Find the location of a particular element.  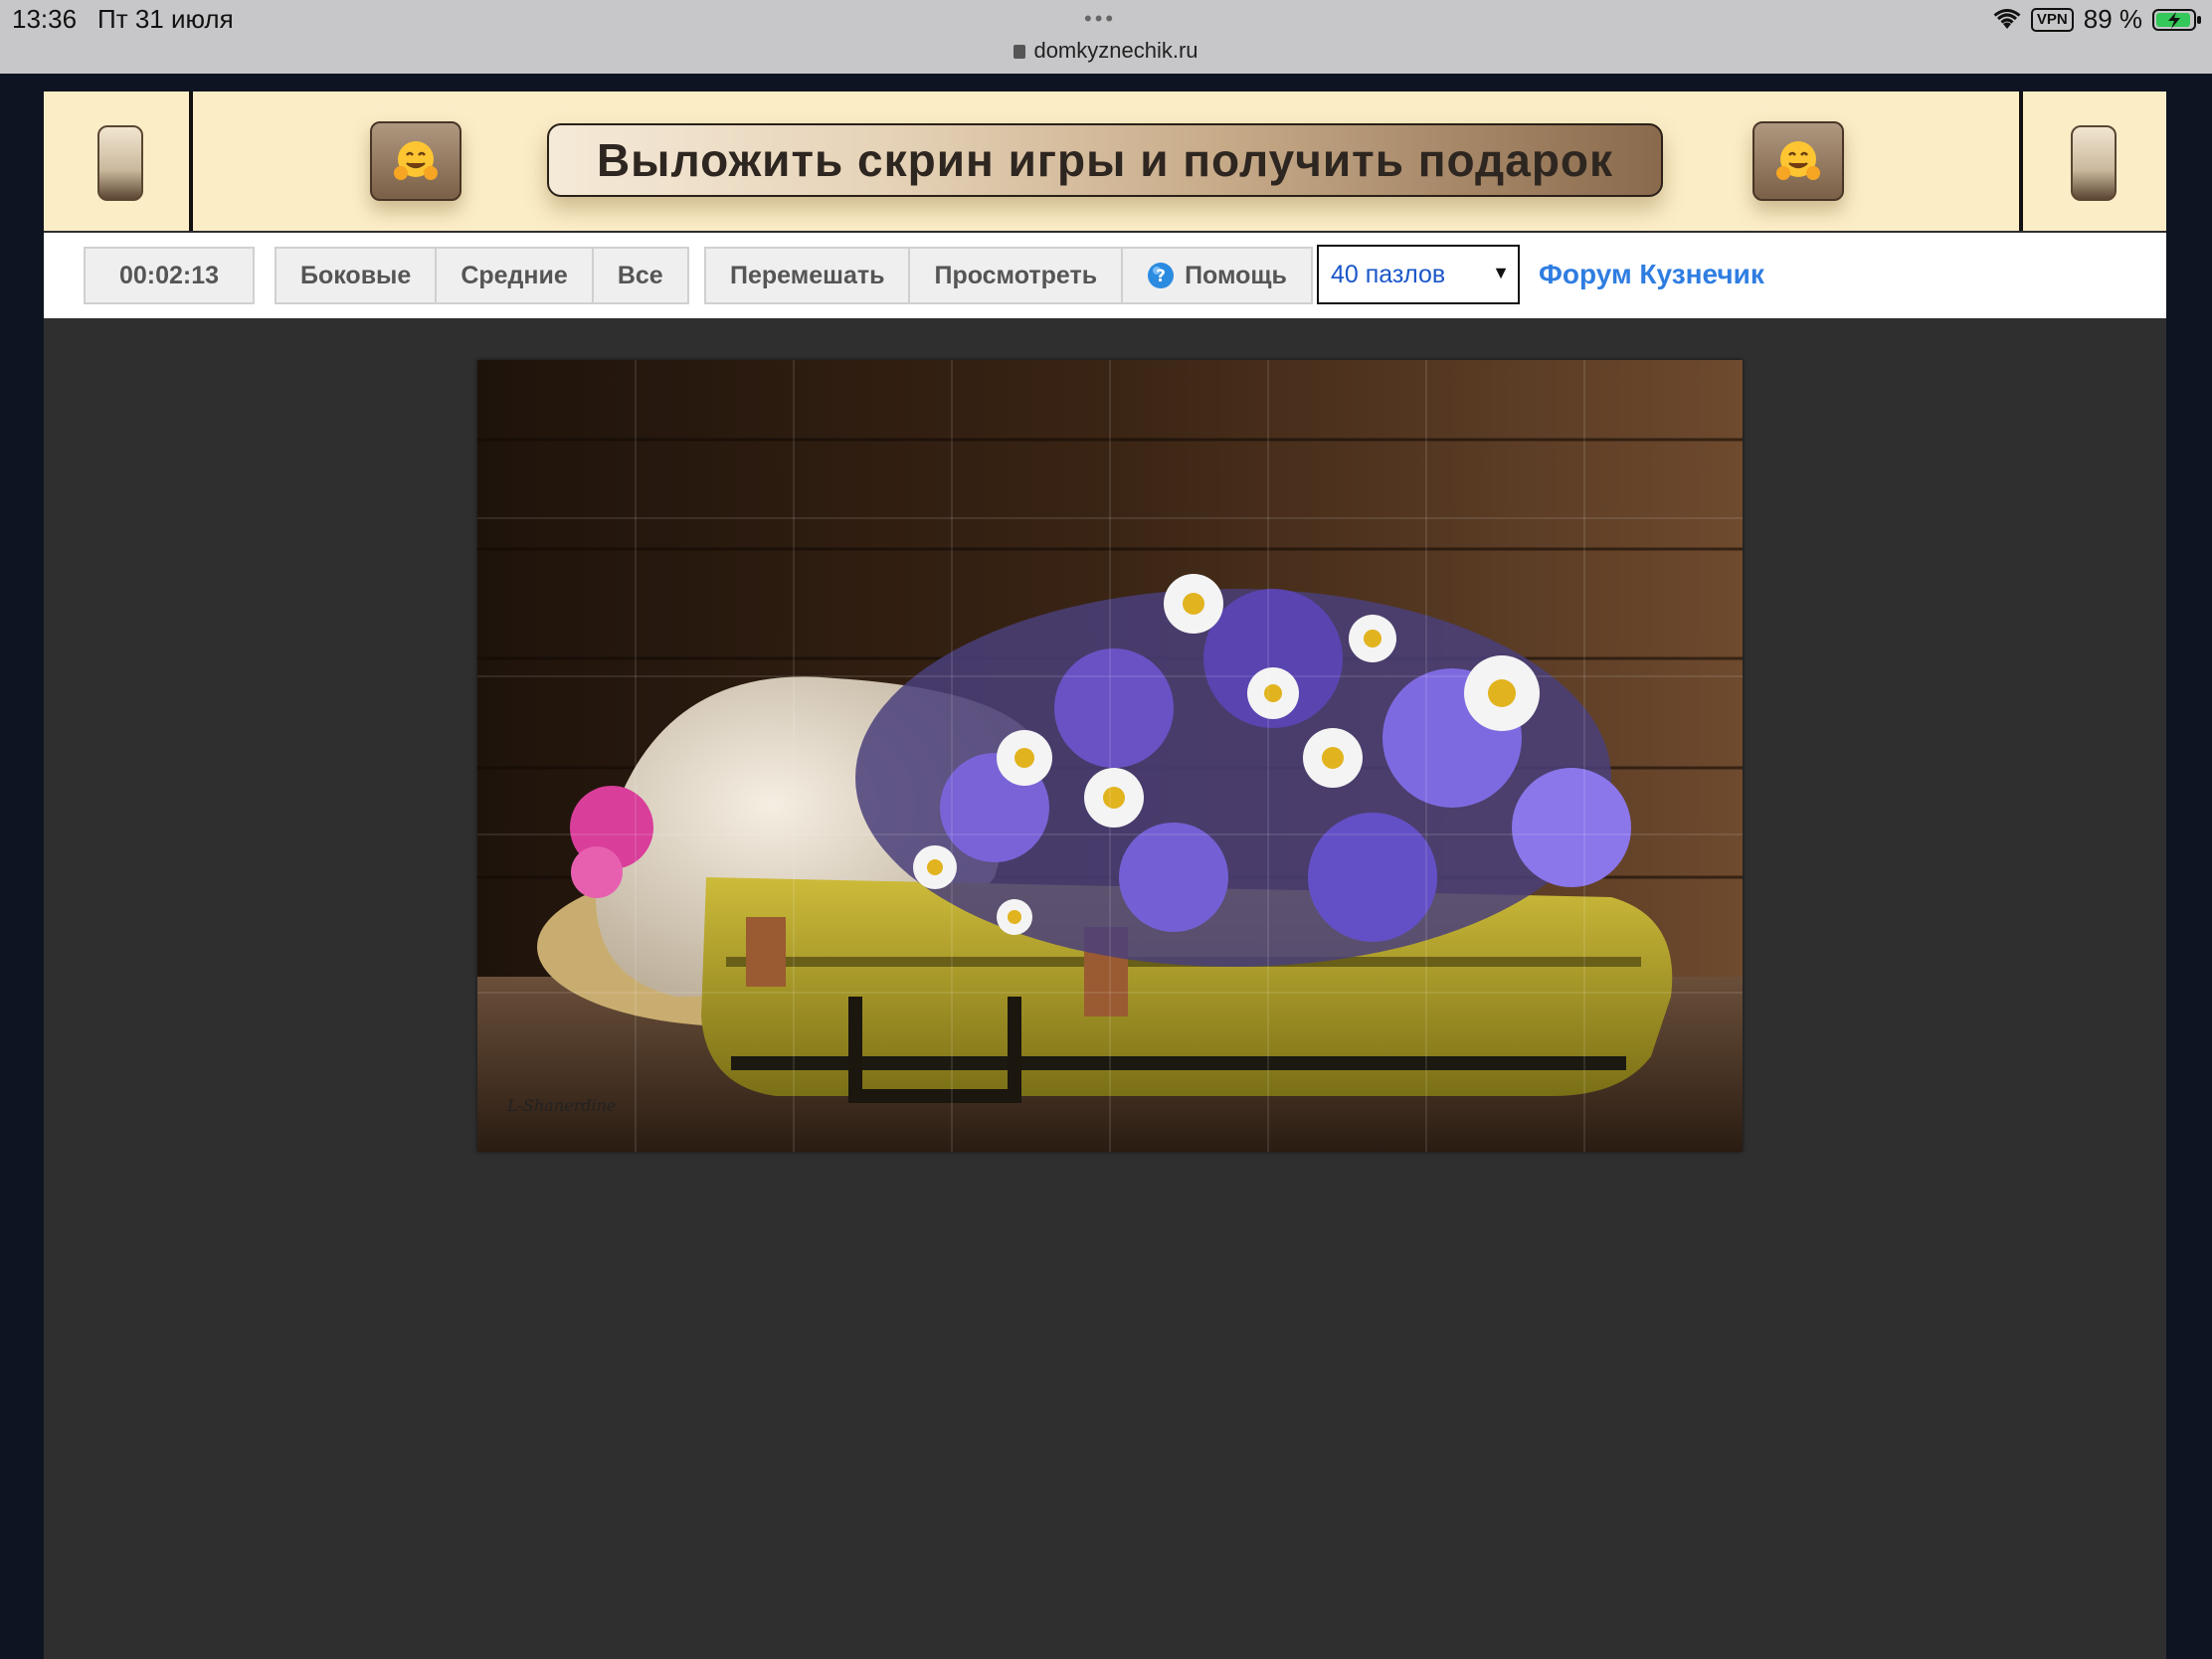

help-label: Помощь is located at coordinates (1236, 275).